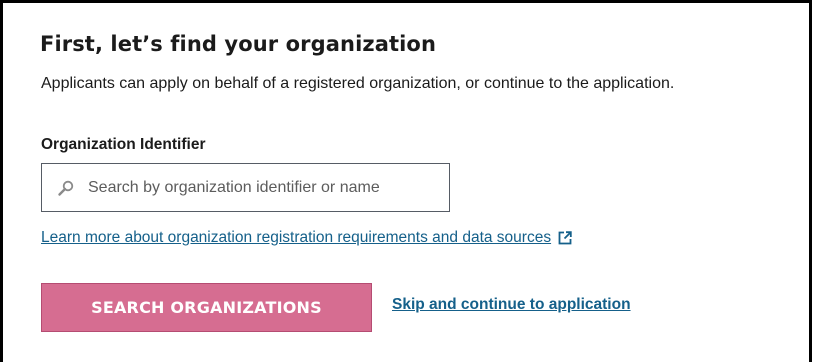 The height and width of the screenshot is (362, 817). Describe the element at coordinates (265, 187) in the screenshot. I see `search-input` at that location.